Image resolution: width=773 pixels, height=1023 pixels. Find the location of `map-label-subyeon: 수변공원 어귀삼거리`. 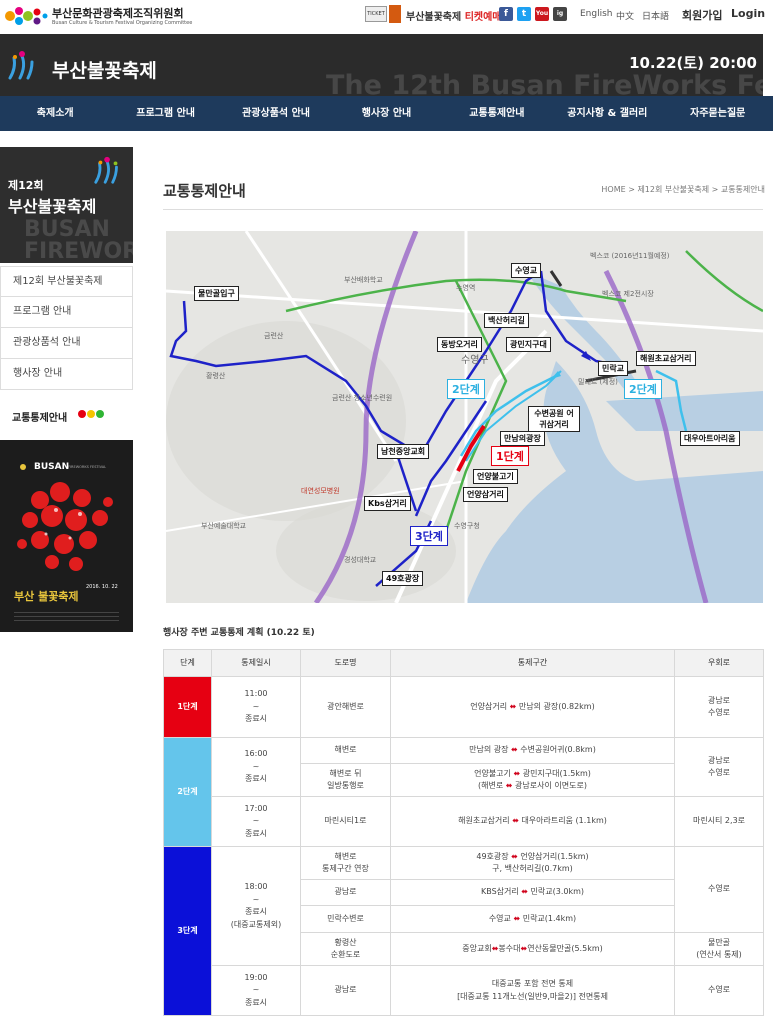

map-label-subyeon: 수변공원 어귀삼거리 is located at coordinates (554, 419).